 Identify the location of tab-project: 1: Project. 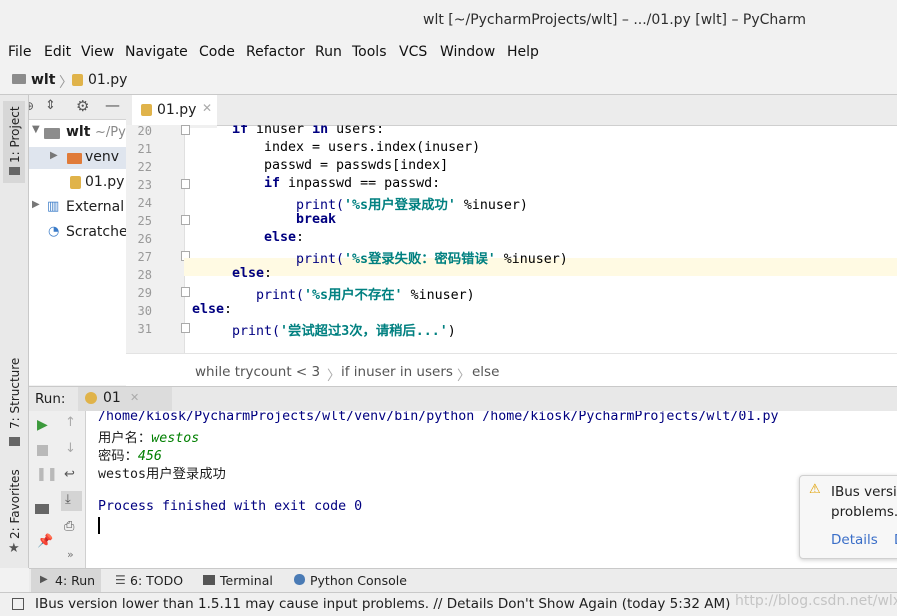
(15, 134).